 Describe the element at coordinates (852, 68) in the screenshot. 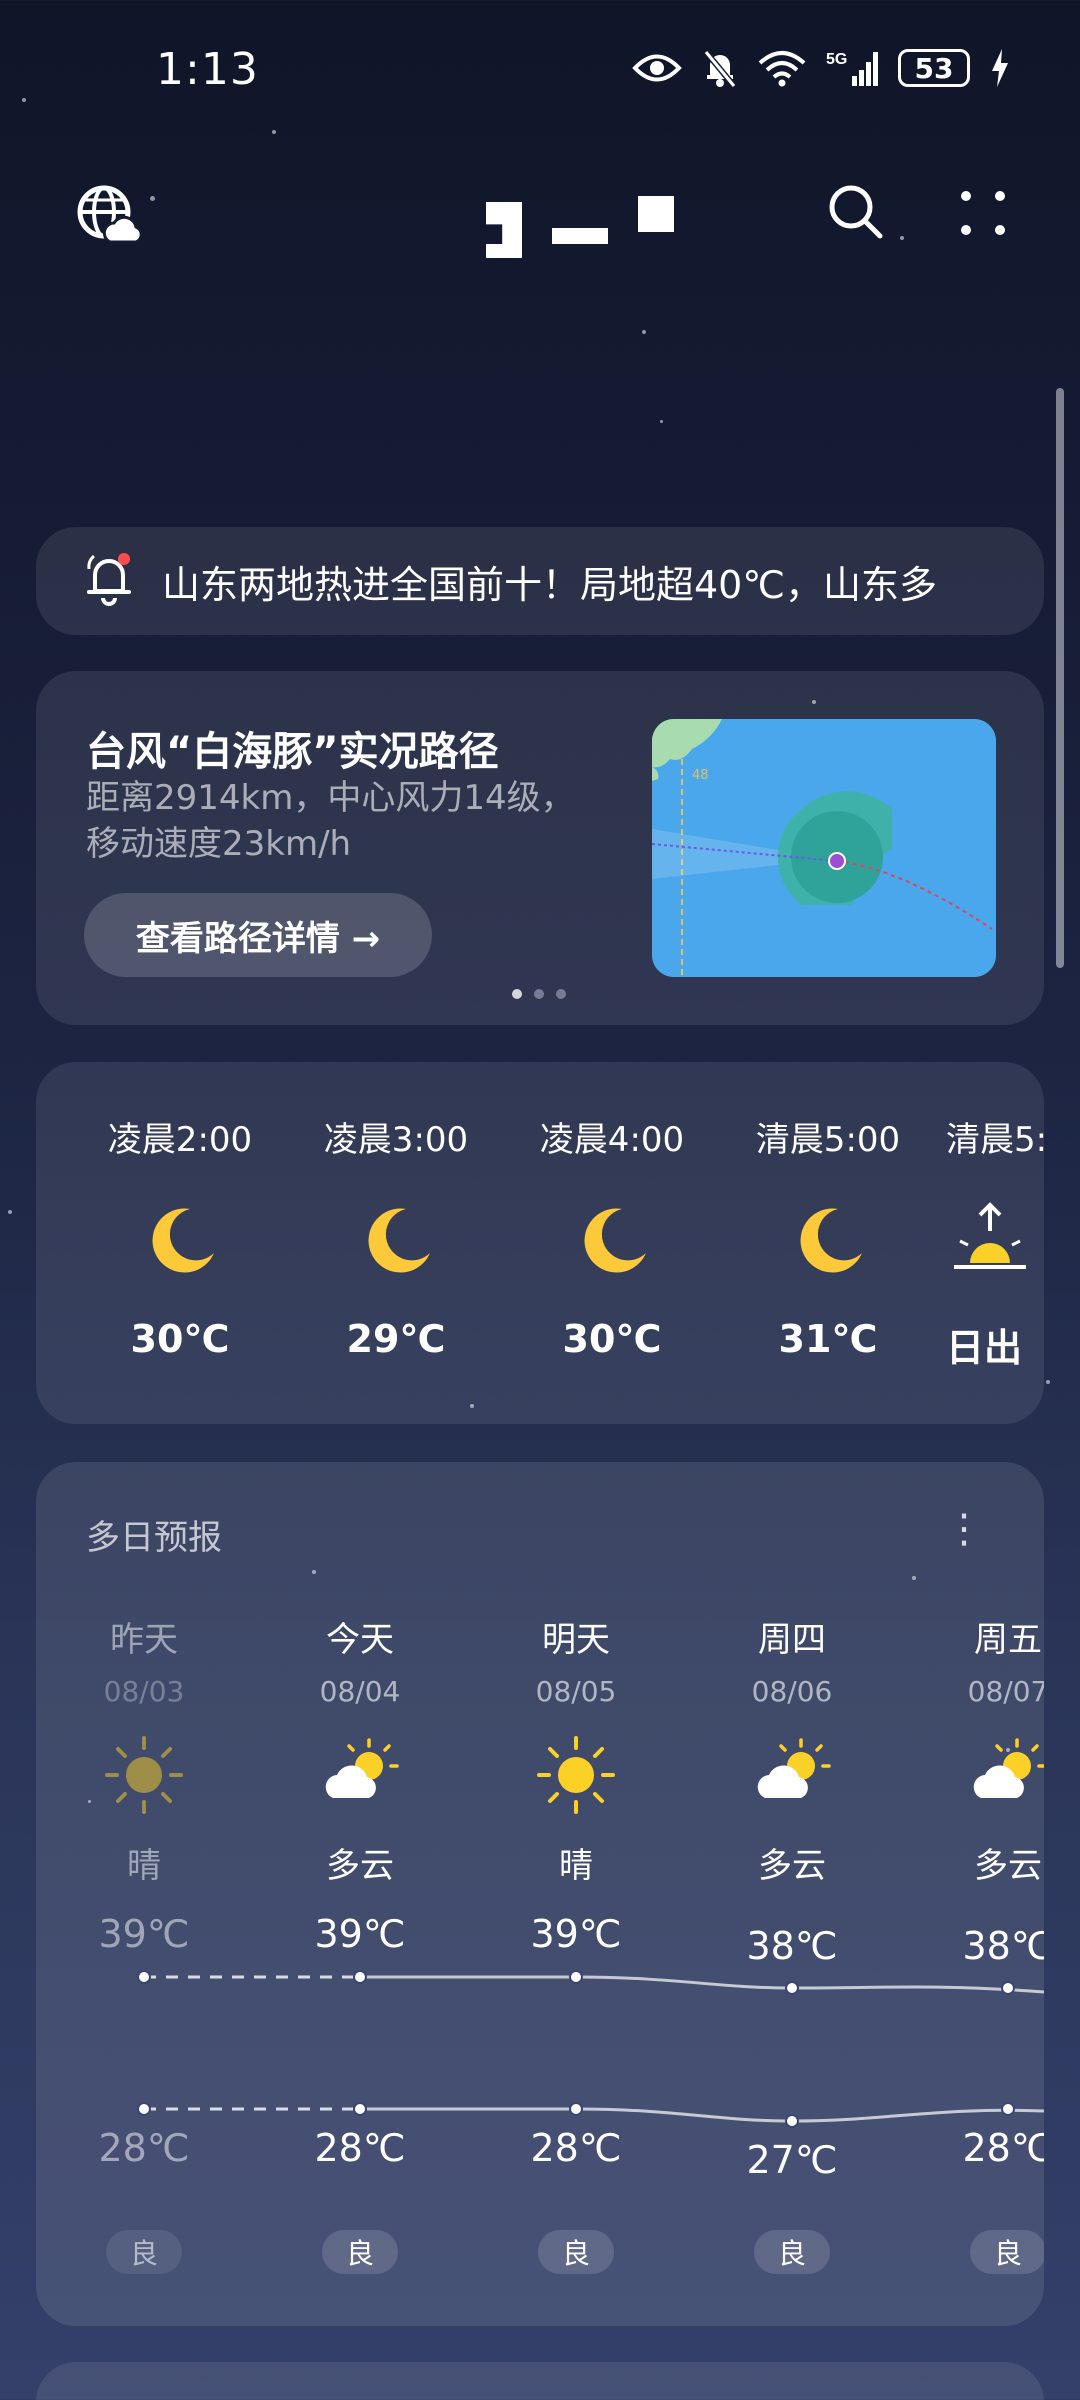

I see `signal-5g-icon: 5G` at that location.